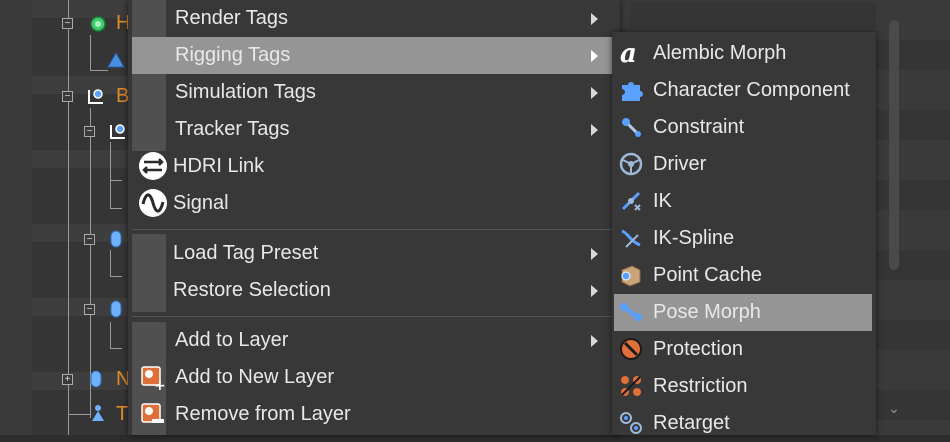  What do you see at coordinates (98, 24) in the screenshot?
I see `null-object-icon` at bounding box center [98, 24].